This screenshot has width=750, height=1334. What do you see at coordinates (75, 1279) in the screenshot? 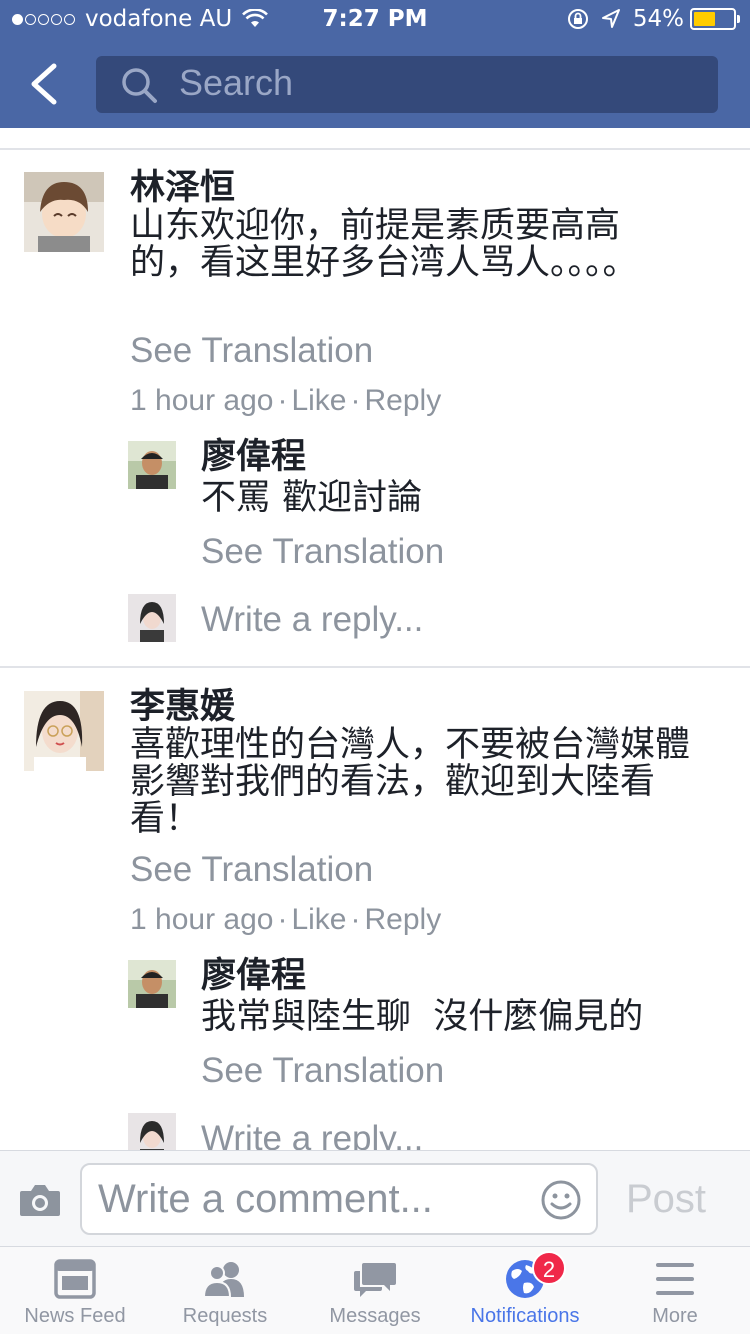
I see `news-feed-icon` at bounding box center [75, 1279].